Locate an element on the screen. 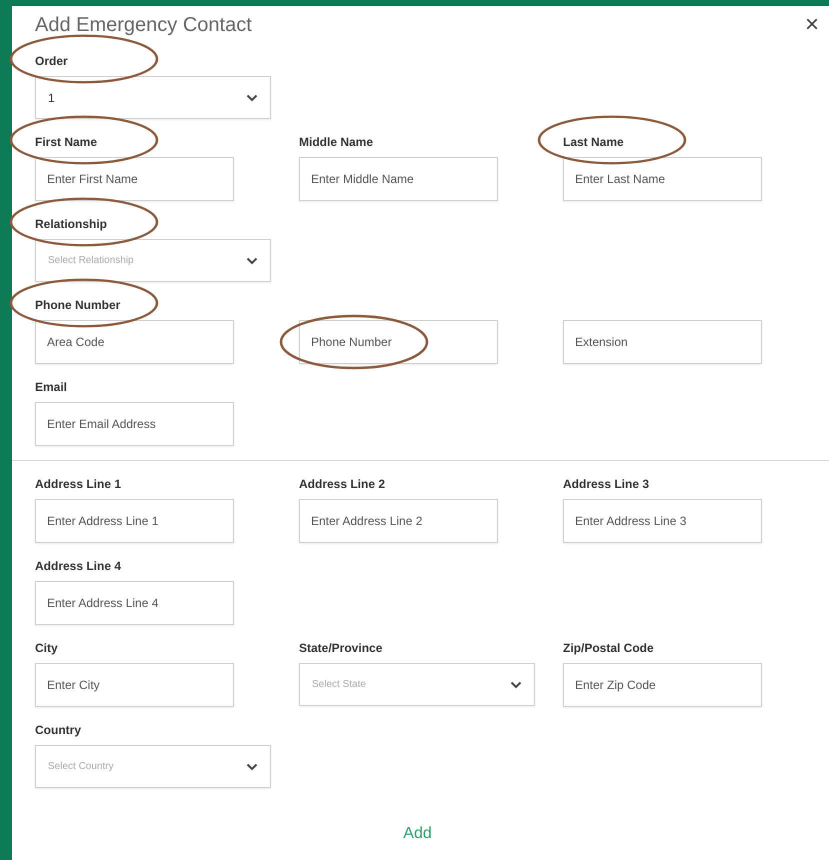 Image resolution: width=829 pixels, height=860 pixels. close-button: × is located at coordinates (811, 25).